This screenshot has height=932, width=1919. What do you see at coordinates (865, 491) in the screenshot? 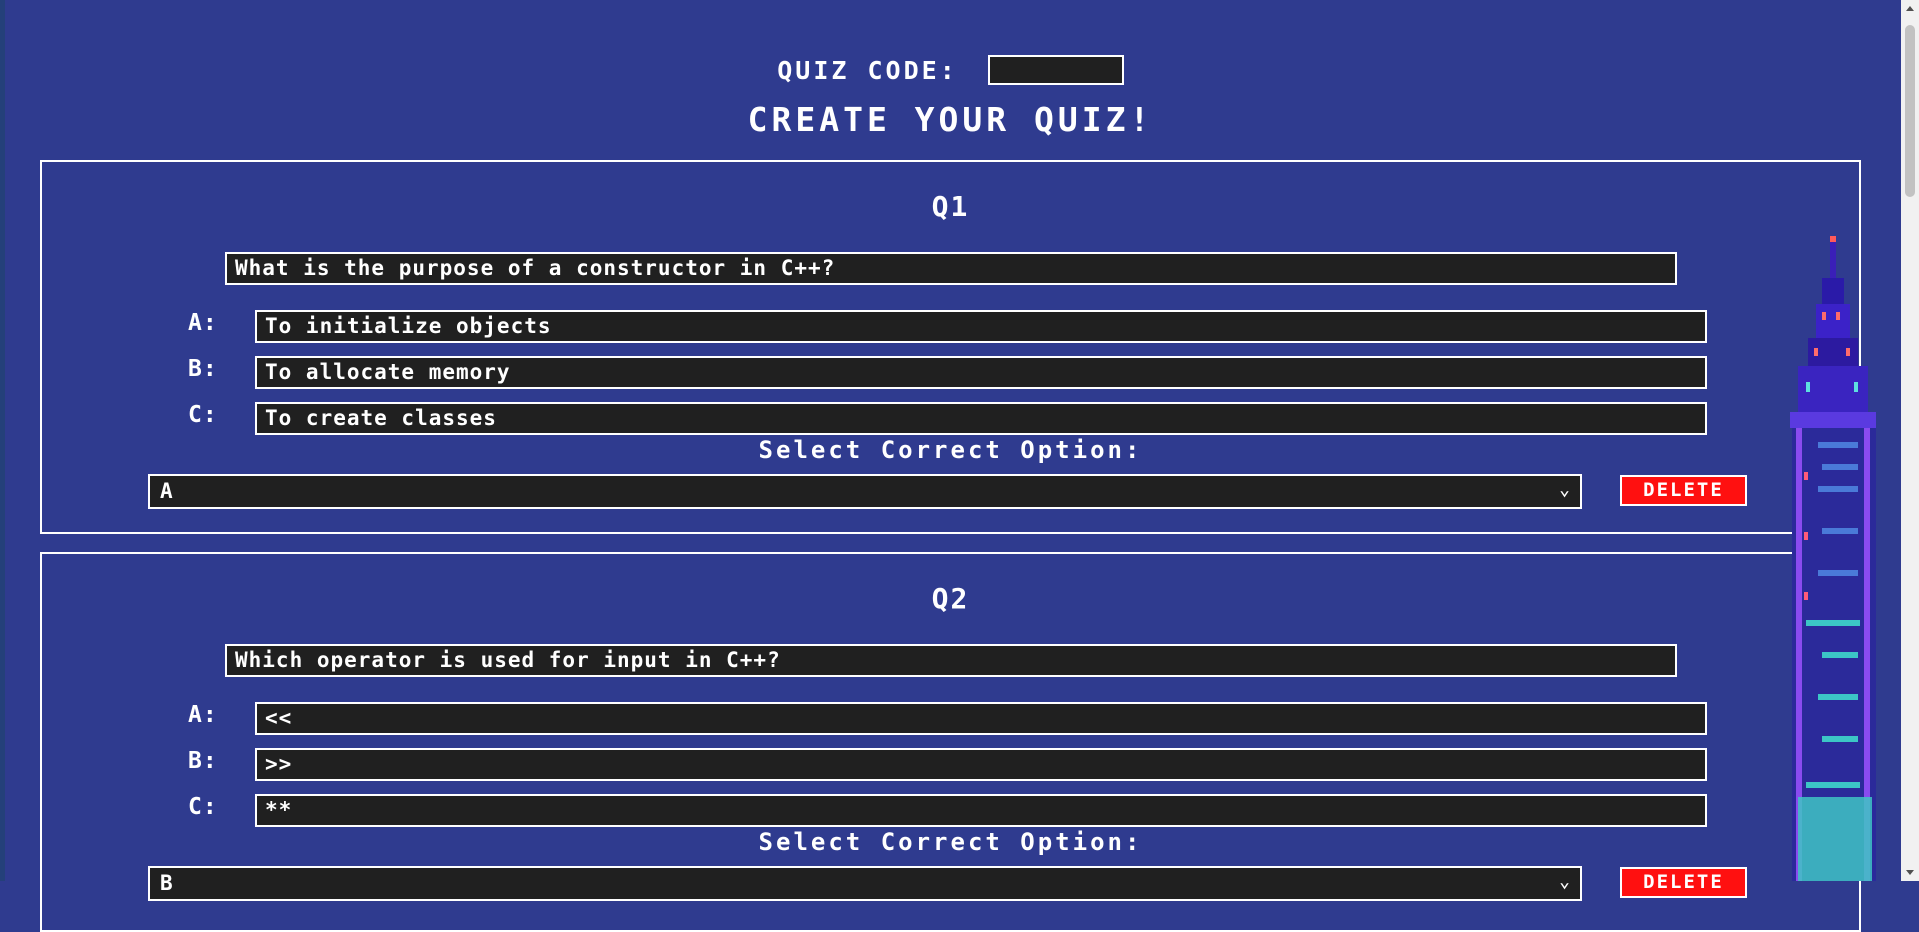
I see `correct-option-select: A ⌄` at bounding box center [865, 491].